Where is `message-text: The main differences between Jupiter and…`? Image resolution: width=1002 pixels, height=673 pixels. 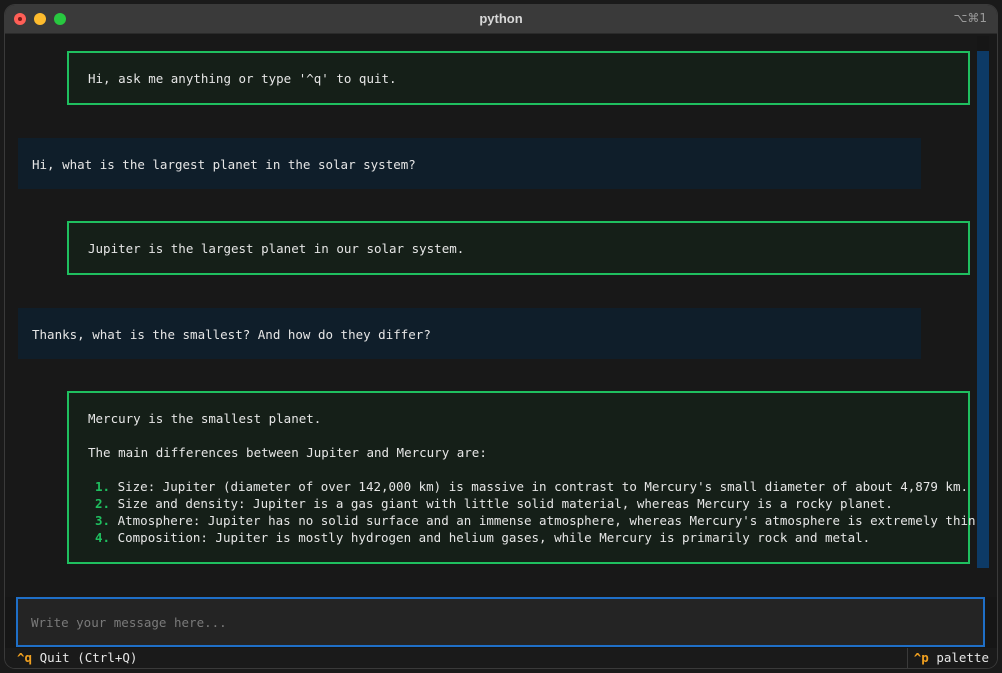 message-text: The main differences between Jupiter and… is located at coordinates (287, 452).